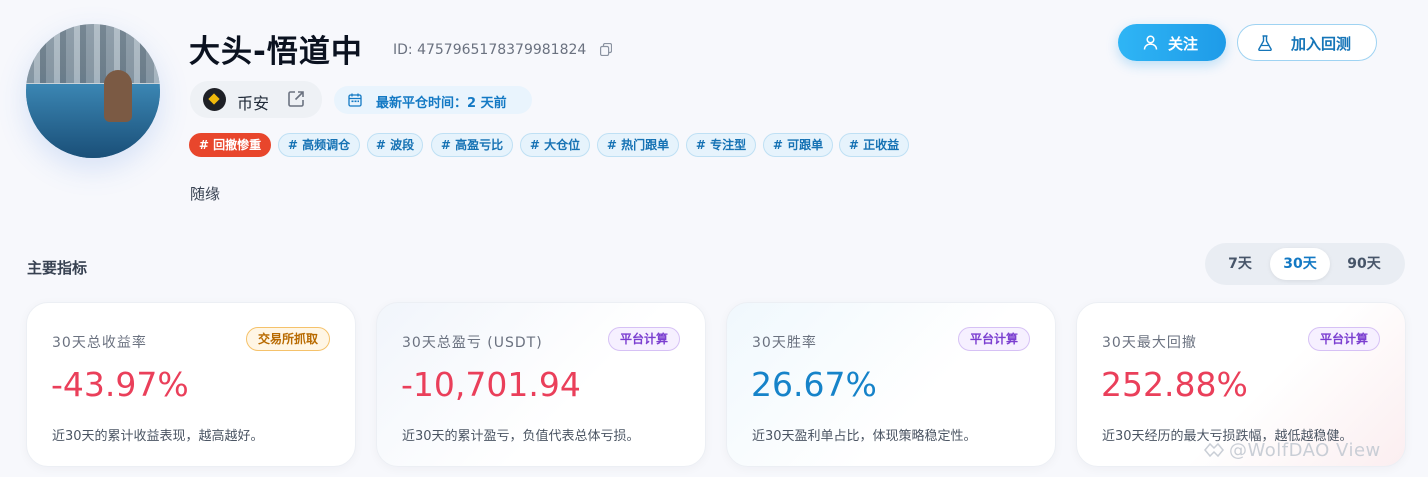 This screenshot has width=1428, height=477. Describe the element at coordinates (784, 343) in the screenshot. I see `metric-label: 30天胜率` at that location.